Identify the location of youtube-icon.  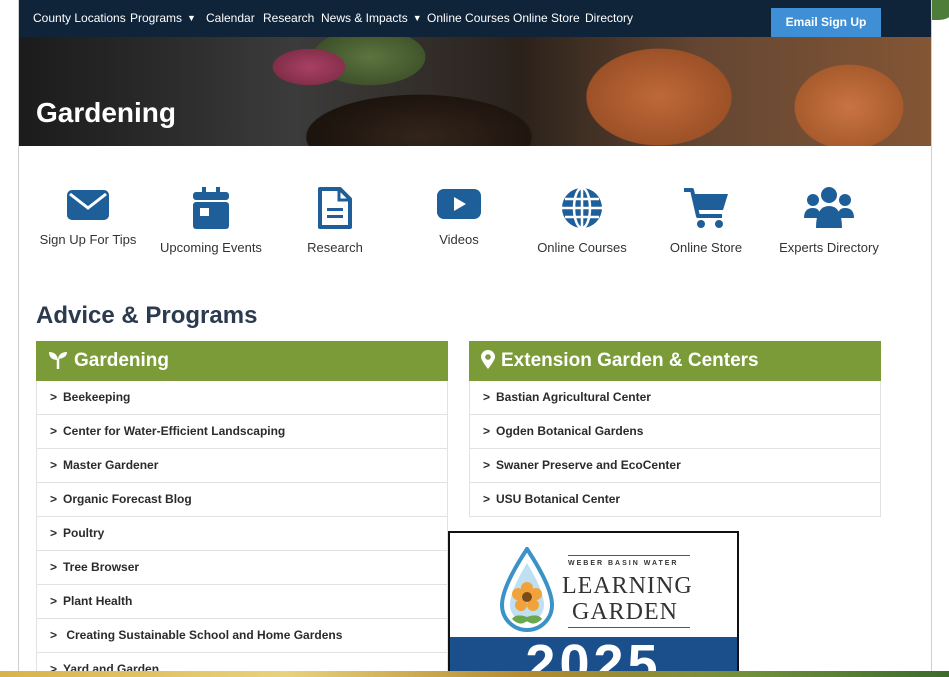
(459, 204).